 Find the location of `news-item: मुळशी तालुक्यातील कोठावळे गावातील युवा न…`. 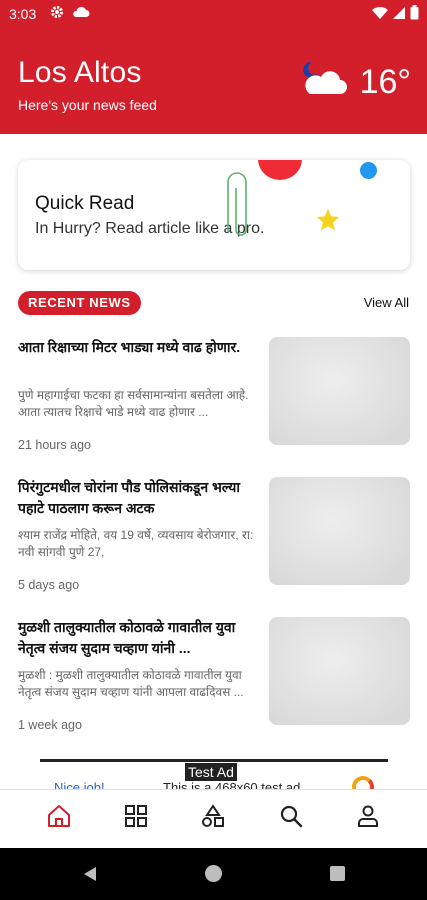

news-item: मुळशी तालुक्यातील कोठावळे गावातील युवा न… is located at coordinates (214, 674).